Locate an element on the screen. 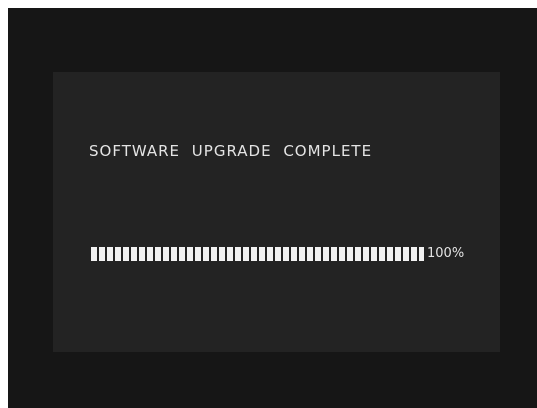 This screenshot has width=537, height=408. progress-bar-fill is located at coordinates (257, 254).